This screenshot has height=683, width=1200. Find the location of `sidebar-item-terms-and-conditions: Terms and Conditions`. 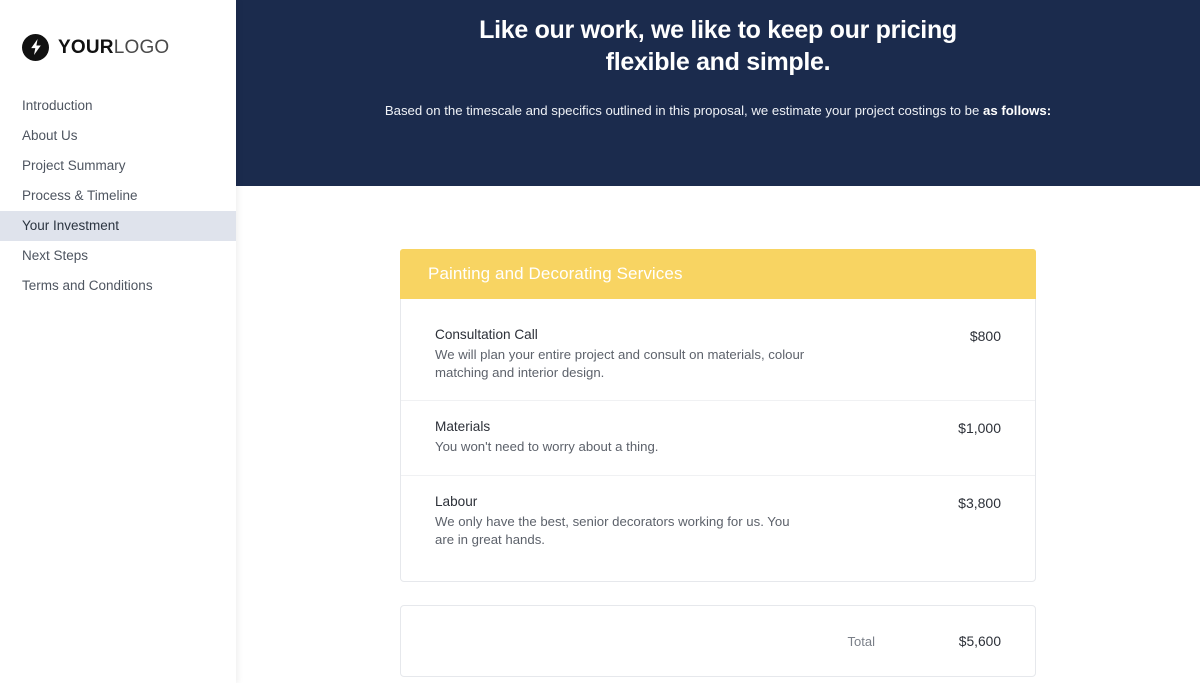

sidebar-item-terms-and-conditions: Terms and Conditions is located at coordinates (118, 286).